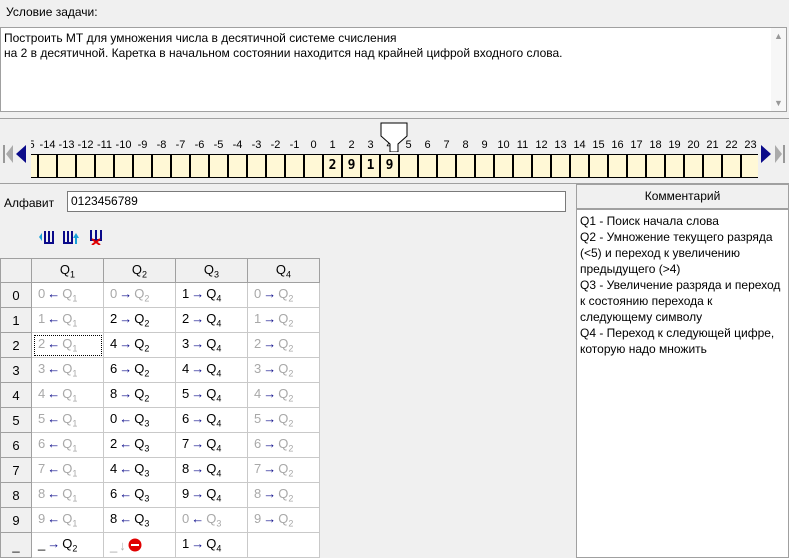 Image resolution: width=789 pixels, height=558 pixels. Describe the element at coordinates (16, 420) in the screenshot. I see `symbol-row-header: 5` at that location.